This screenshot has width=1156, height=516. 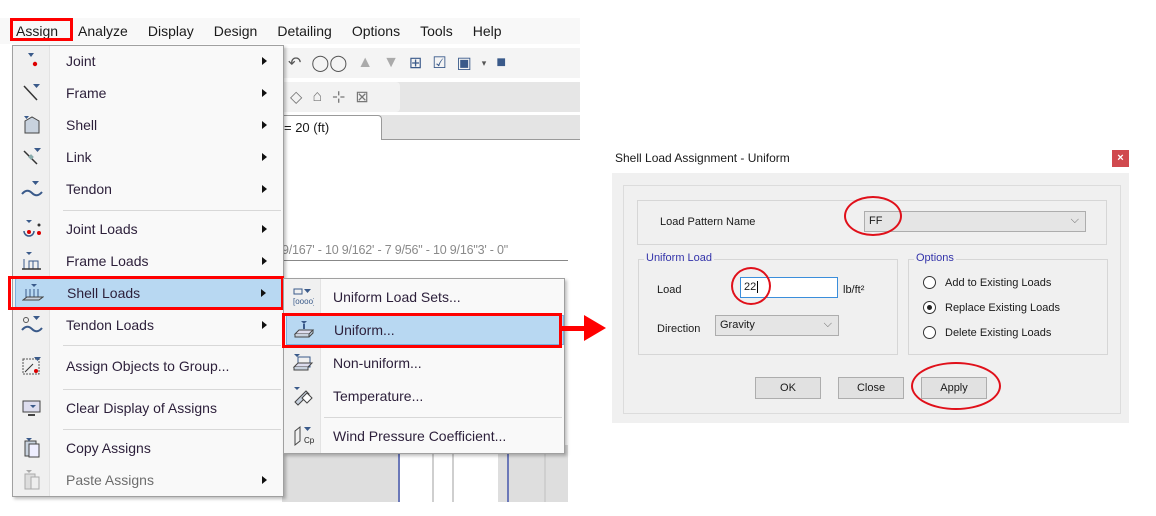 I want to click on menu-item-tendon-loads: Tendon Loads, so click(x=149, y=325).